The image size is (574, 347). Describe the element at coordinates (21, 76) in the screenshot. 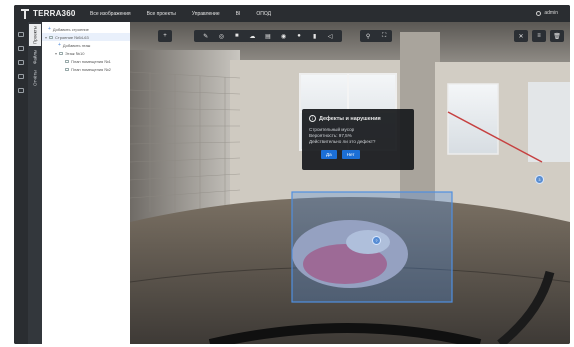

I see `grid-icon` at that location.